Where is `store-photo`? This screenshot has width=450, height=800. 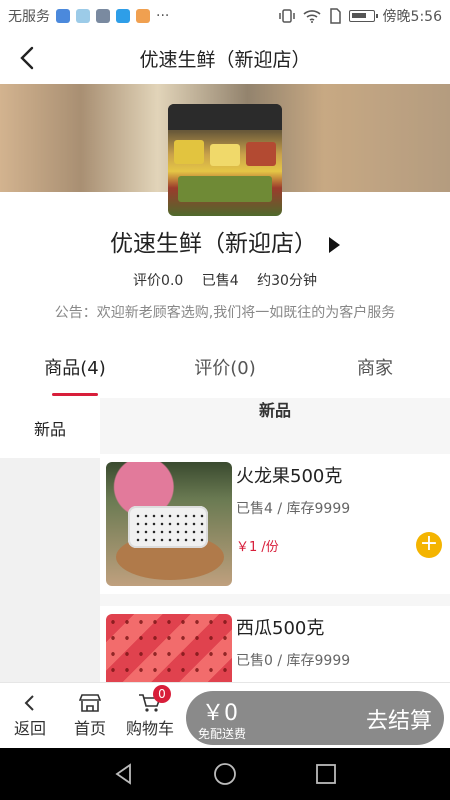 store-photo is located at coordinates (225, 160).